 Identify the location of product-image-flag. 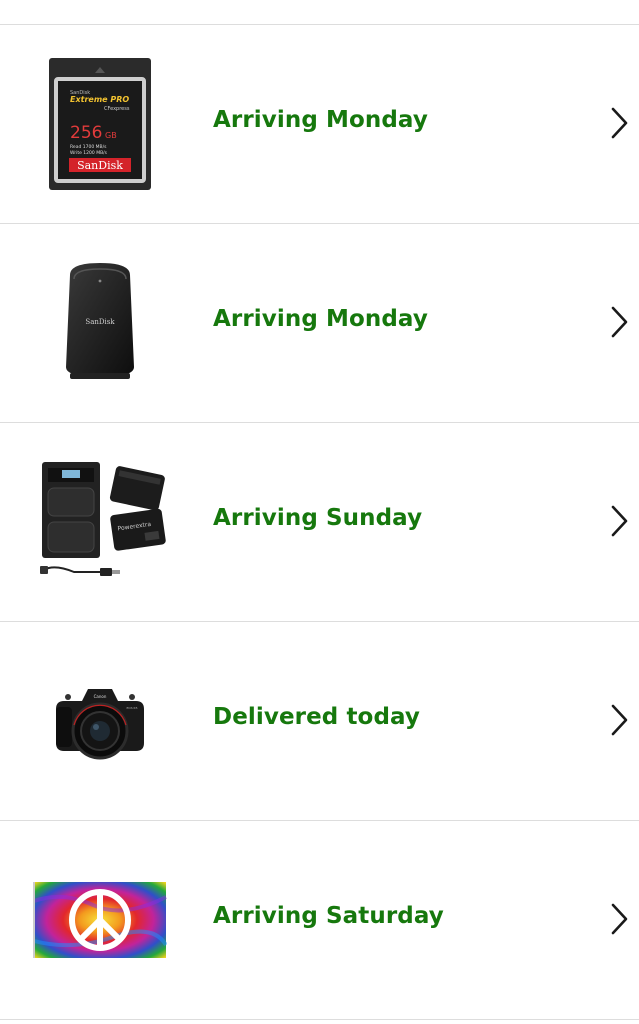
(100, 920).